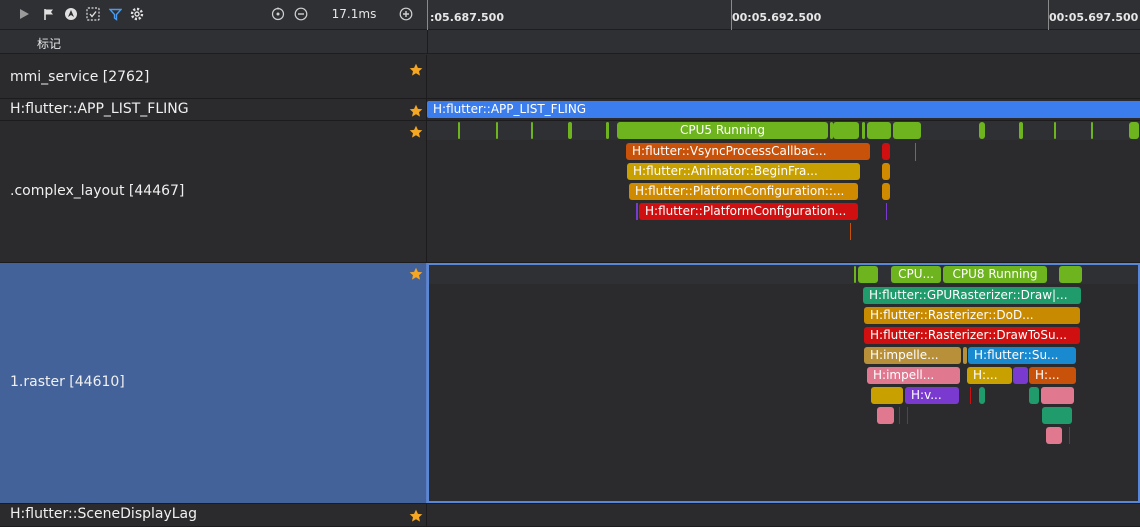 The width and height of the screenshot is (1140, 527). Describe the element at coordinates (213, 76) in the screenshot. I see `lane-header: mmi_service [2762]` at that location.